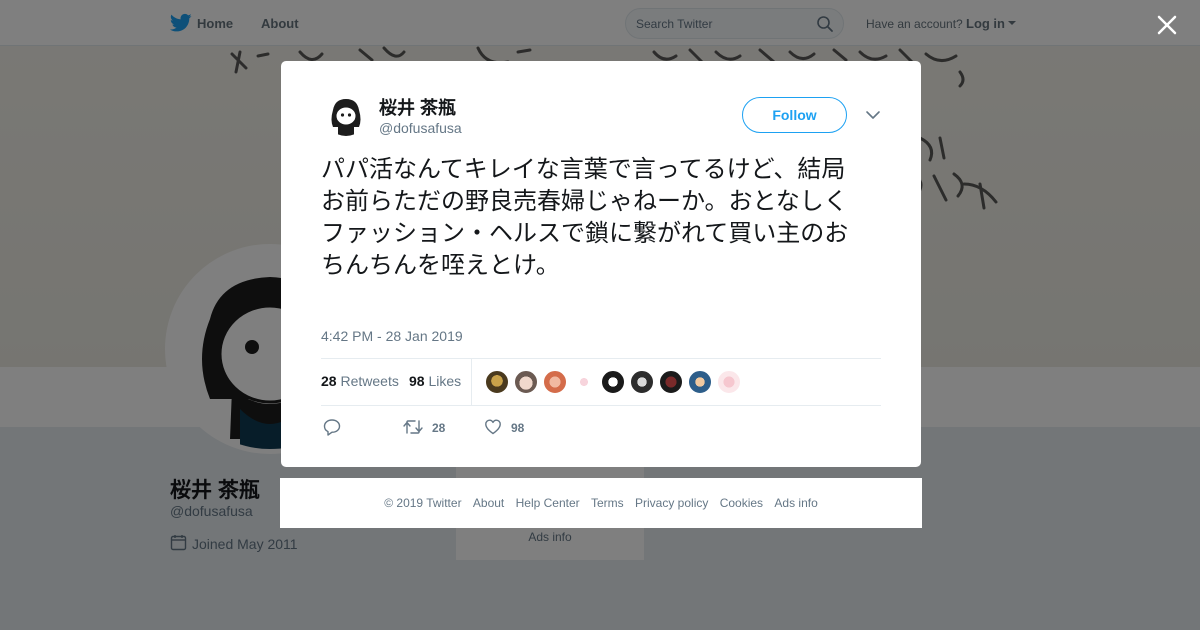  Describe the element at coordinates (1167, 25) in the screenshot. I see `close-icon` at that location.